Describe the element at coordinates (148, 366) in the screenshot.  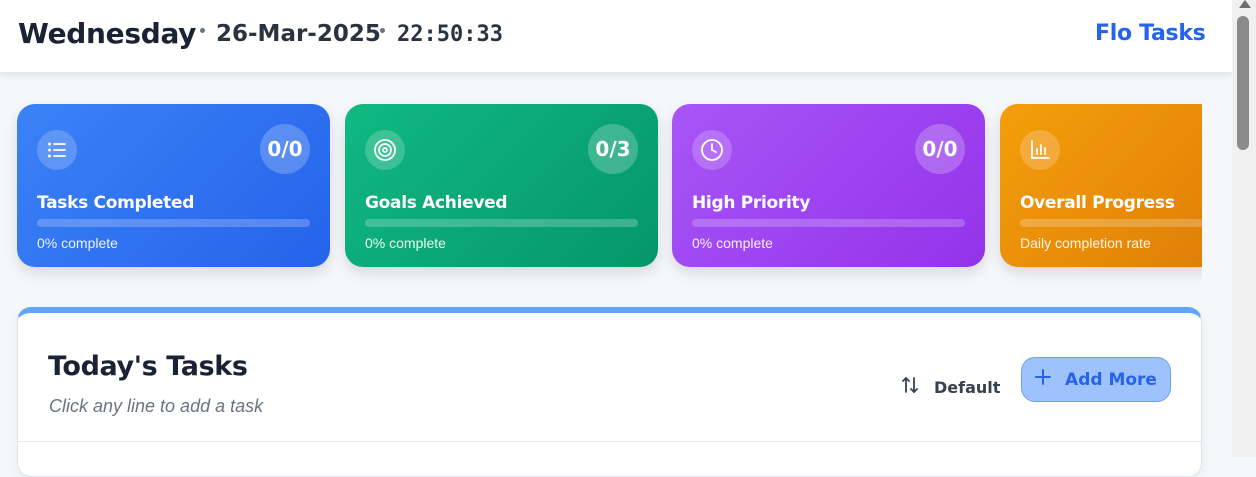
I see `panel-title: Today's Tasks` at that location.